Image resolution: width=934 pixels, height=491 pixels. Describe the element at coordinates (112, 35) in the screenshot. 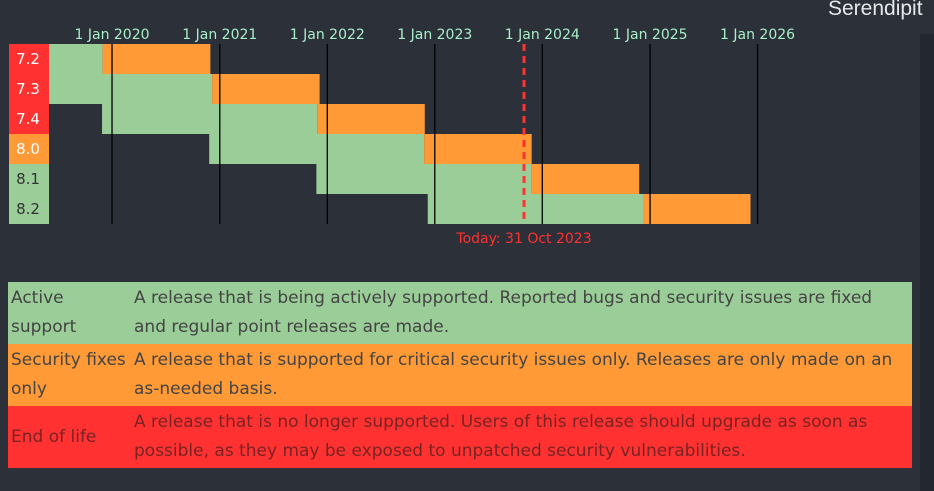

I see `x-tick-label-0: 1 Jan 2020` at that location.